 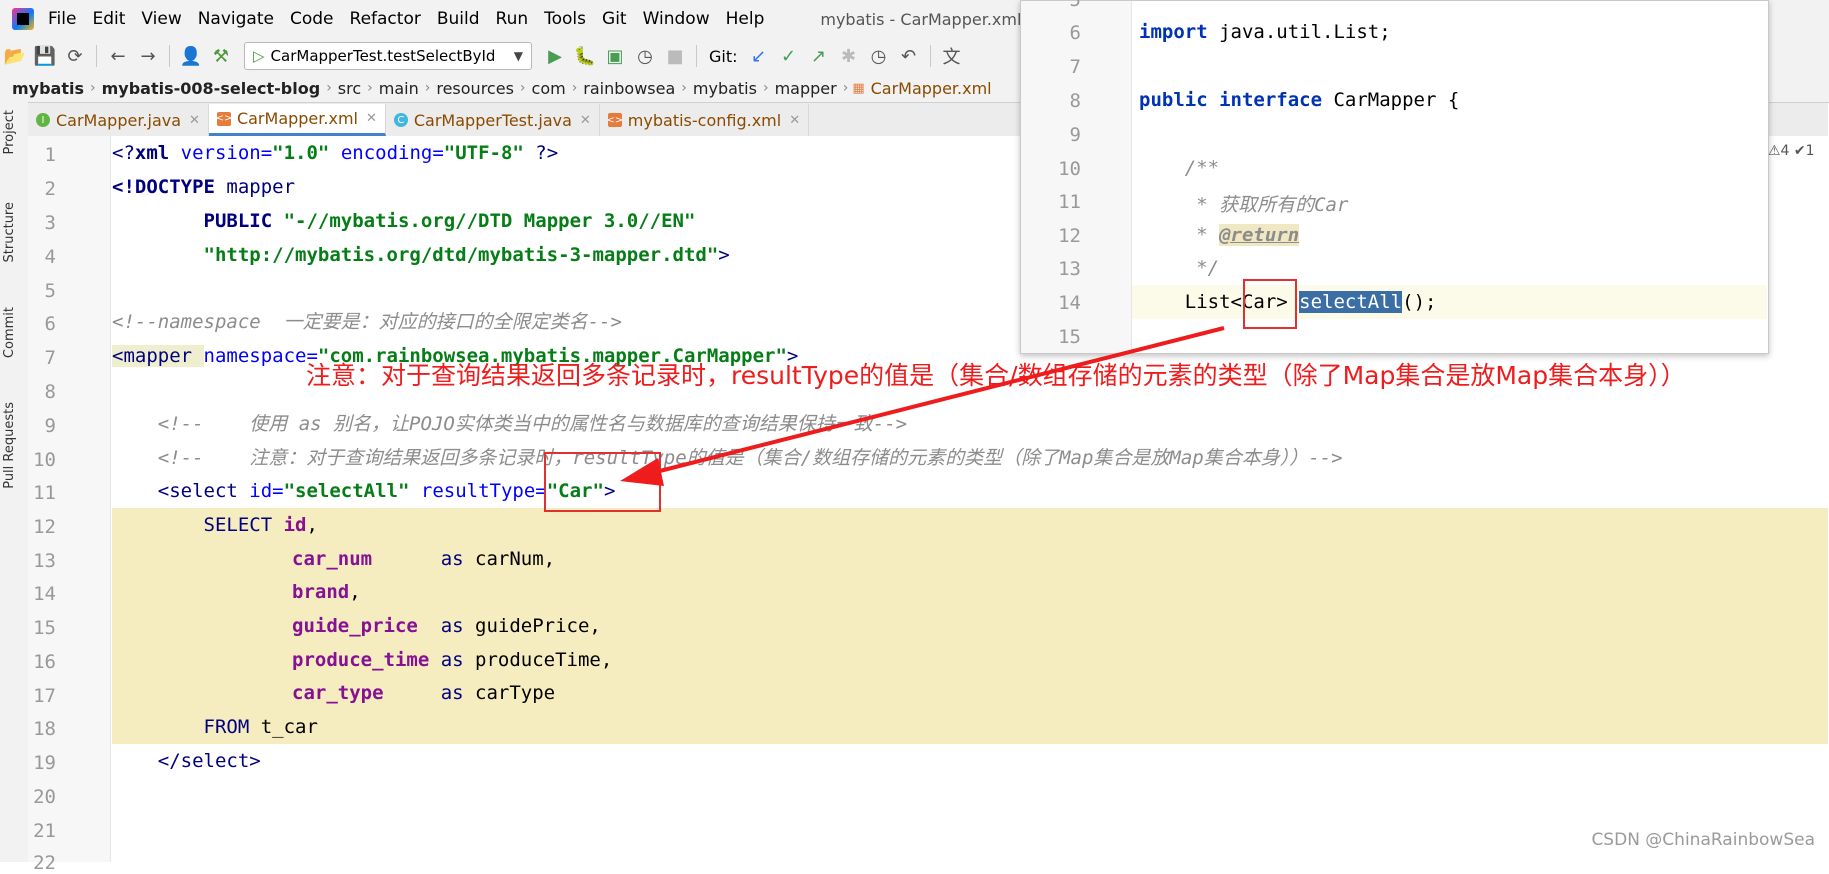 What do you see at coordinates (645, 56) in the screenshot?
I see `profile-icon: ◷` at bounding box center [645, 56].